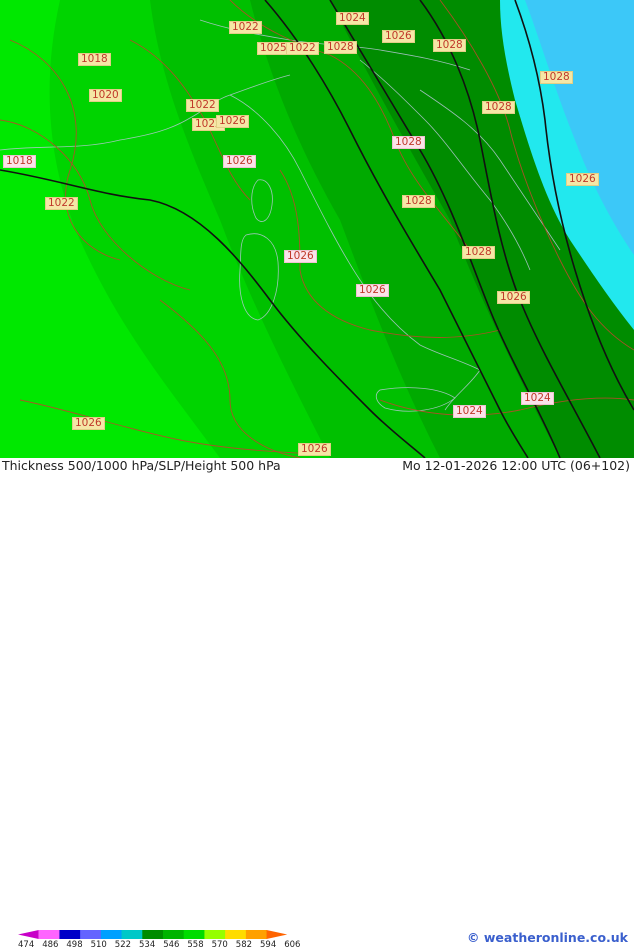  Describe the element at coordinates (123, 945) in the screenshot. I see `scale-tick-label: 522` at that location.